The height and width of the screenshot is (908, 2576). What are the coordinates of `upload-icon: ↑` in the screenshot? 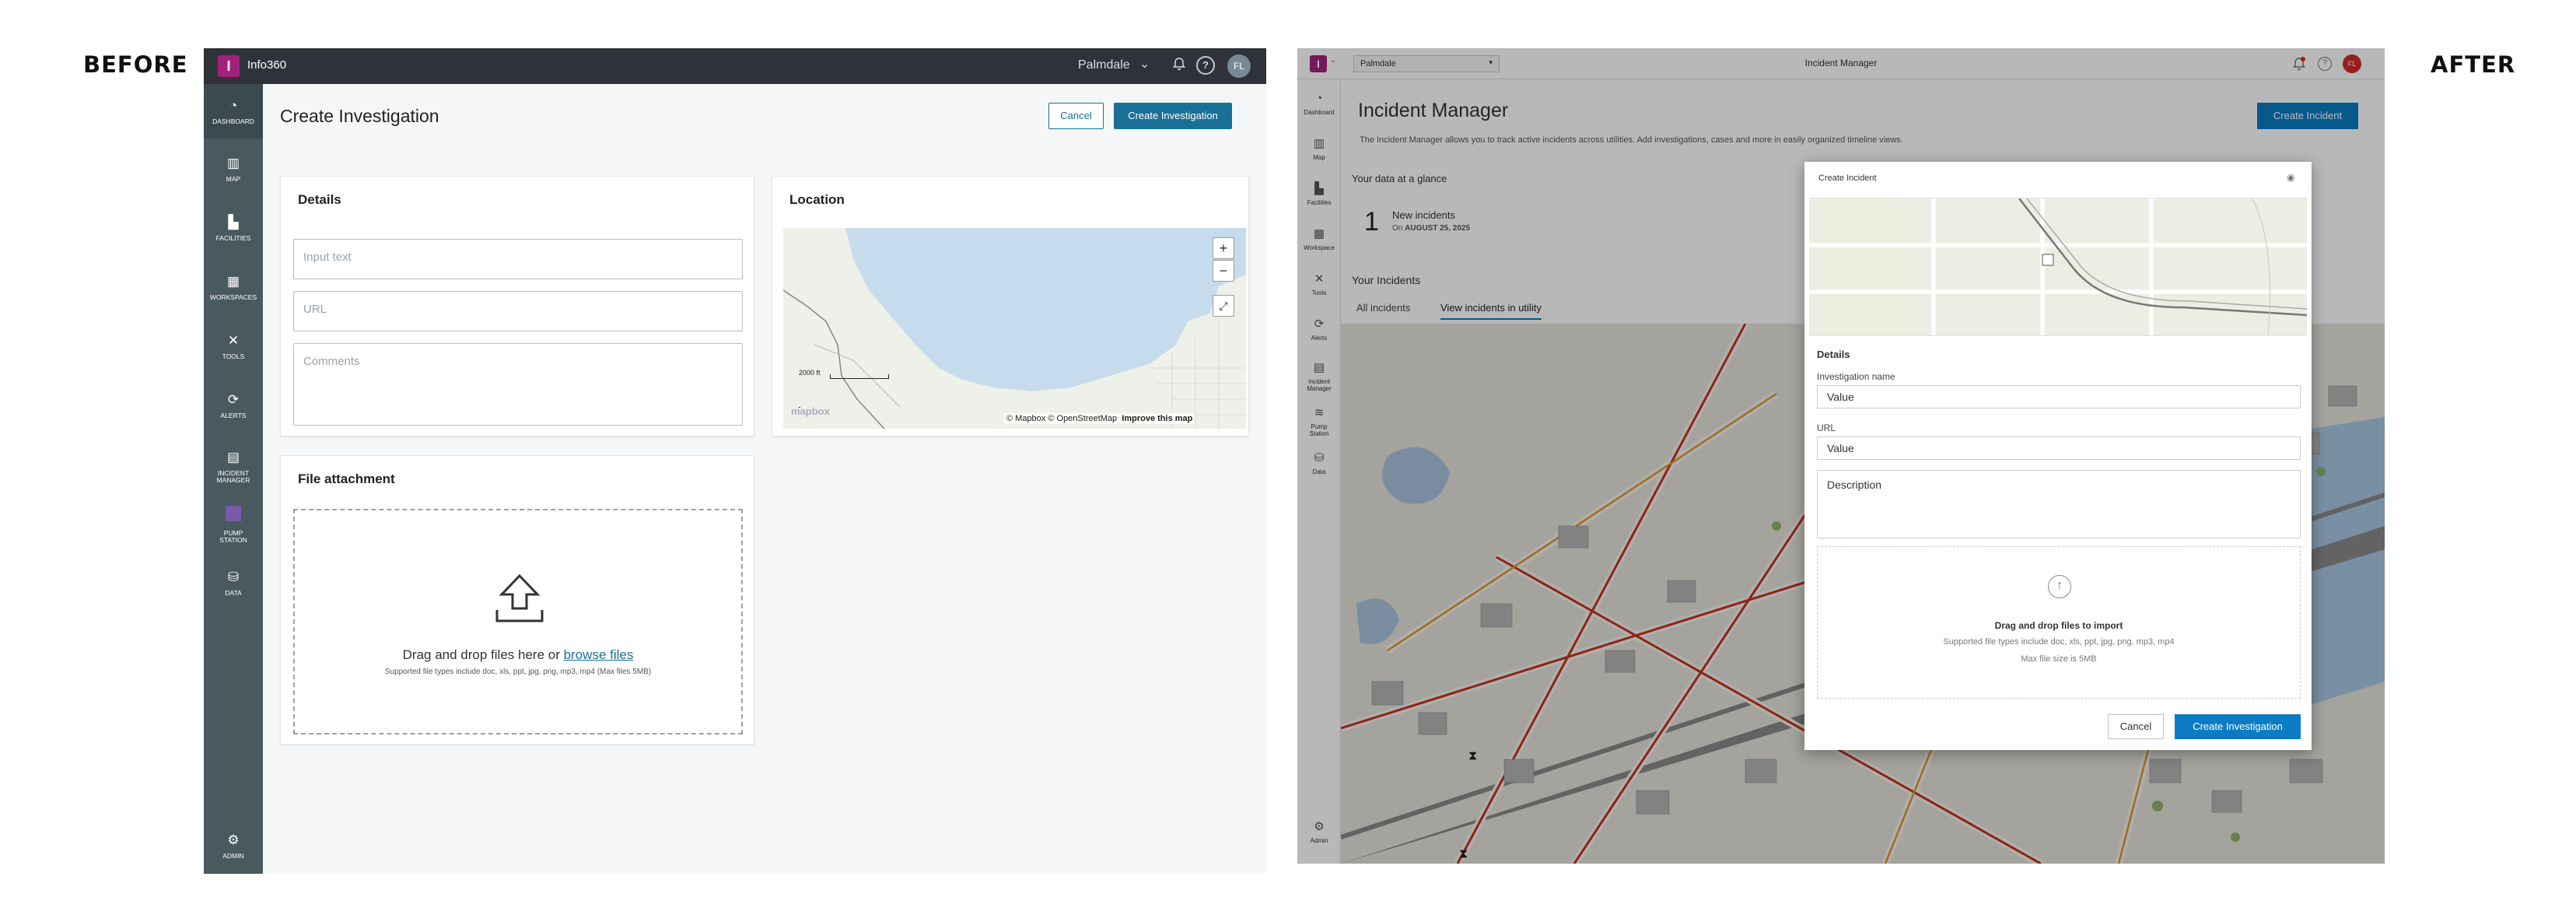 It's located at (2059, 587).